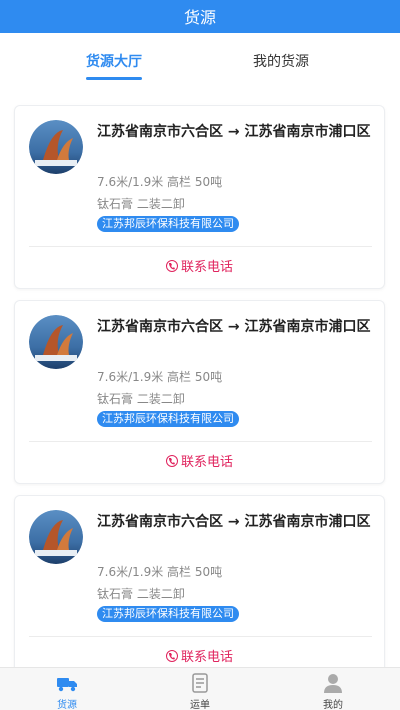  I want to click on bottom-navigation: 货源 运单 我的, so click(200, 688).